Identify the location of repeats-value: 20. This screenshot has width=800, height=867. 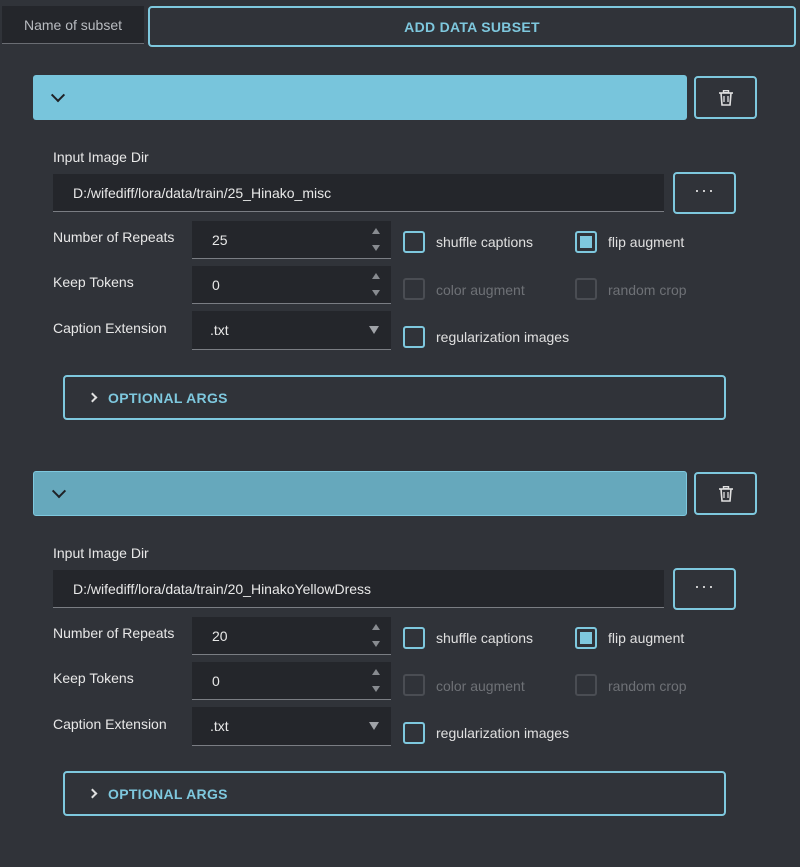
(220, 635).